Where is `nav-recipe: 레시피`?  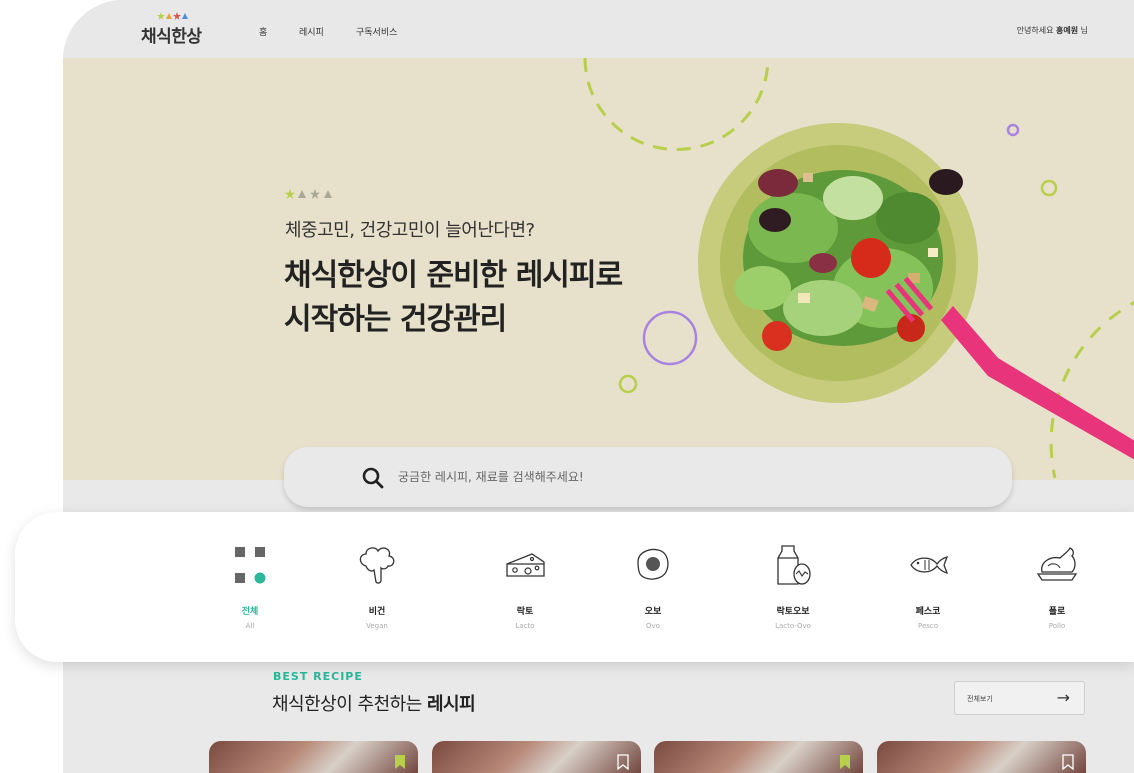
nav-recipe: 레시피 is located at coordinates (311, 31).